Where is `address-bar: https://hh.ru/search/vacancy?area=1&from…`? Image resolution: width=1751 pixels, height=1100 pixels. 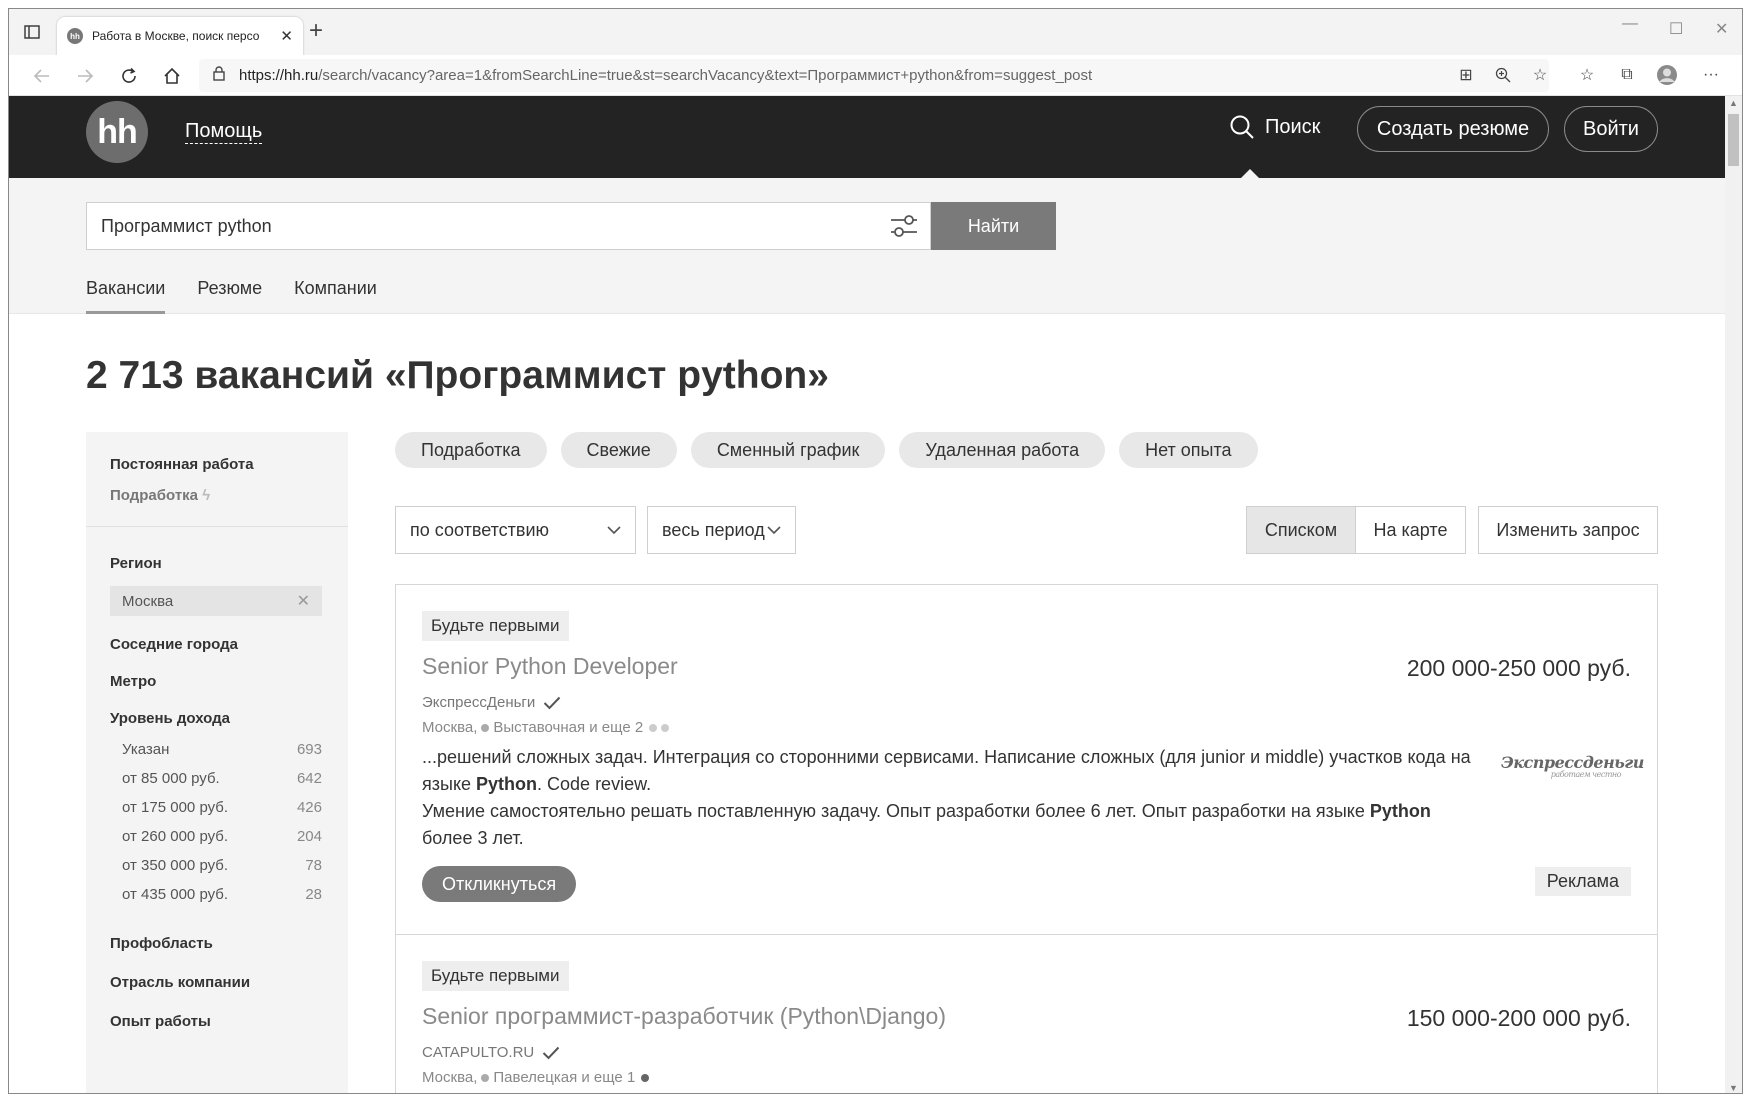 address-bar: https://hh.ru/search/vacancy?area=1&from… is located at coordinates (874, 75).